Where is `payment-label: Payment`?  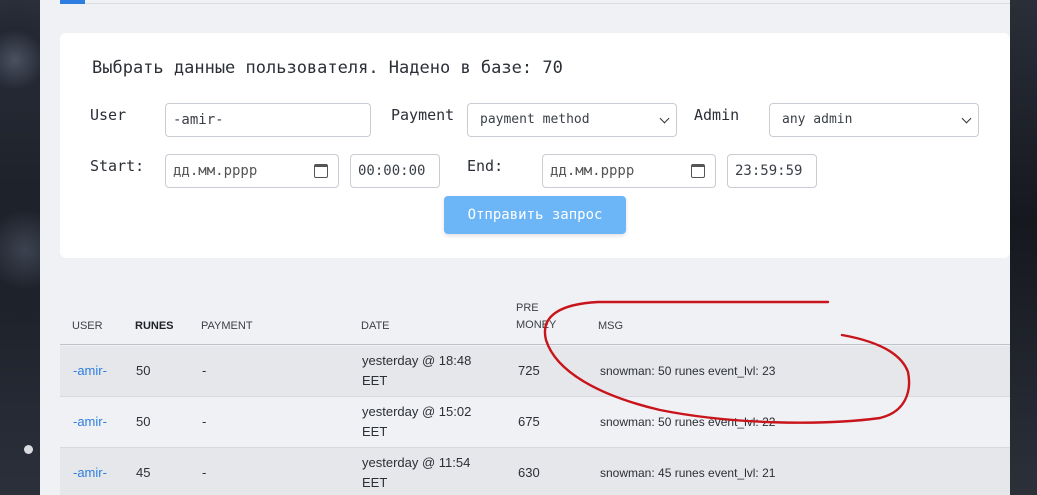
payment-label: Payment is located at coordinates (423, 115).